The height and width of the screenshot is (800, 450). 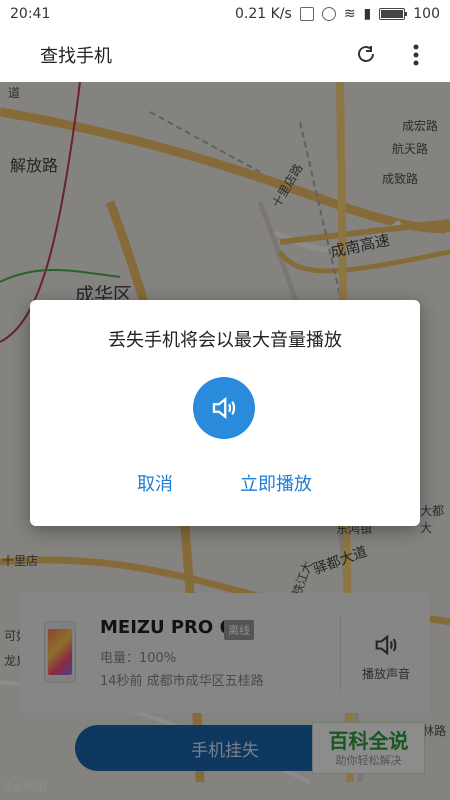 What do you see at coordinates (393, 14) in the screenshot?
I see `battery-icon` at bounding box center [393, 14].